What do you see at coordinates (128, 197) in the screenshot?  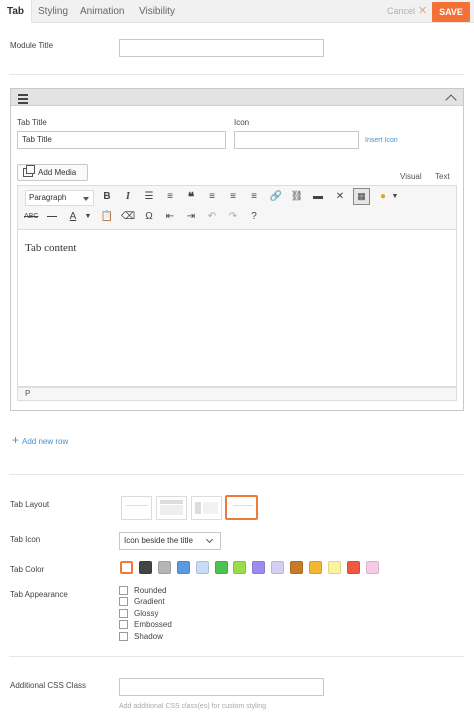 I see `italic-icon: I` at bounding box center [128, 197].